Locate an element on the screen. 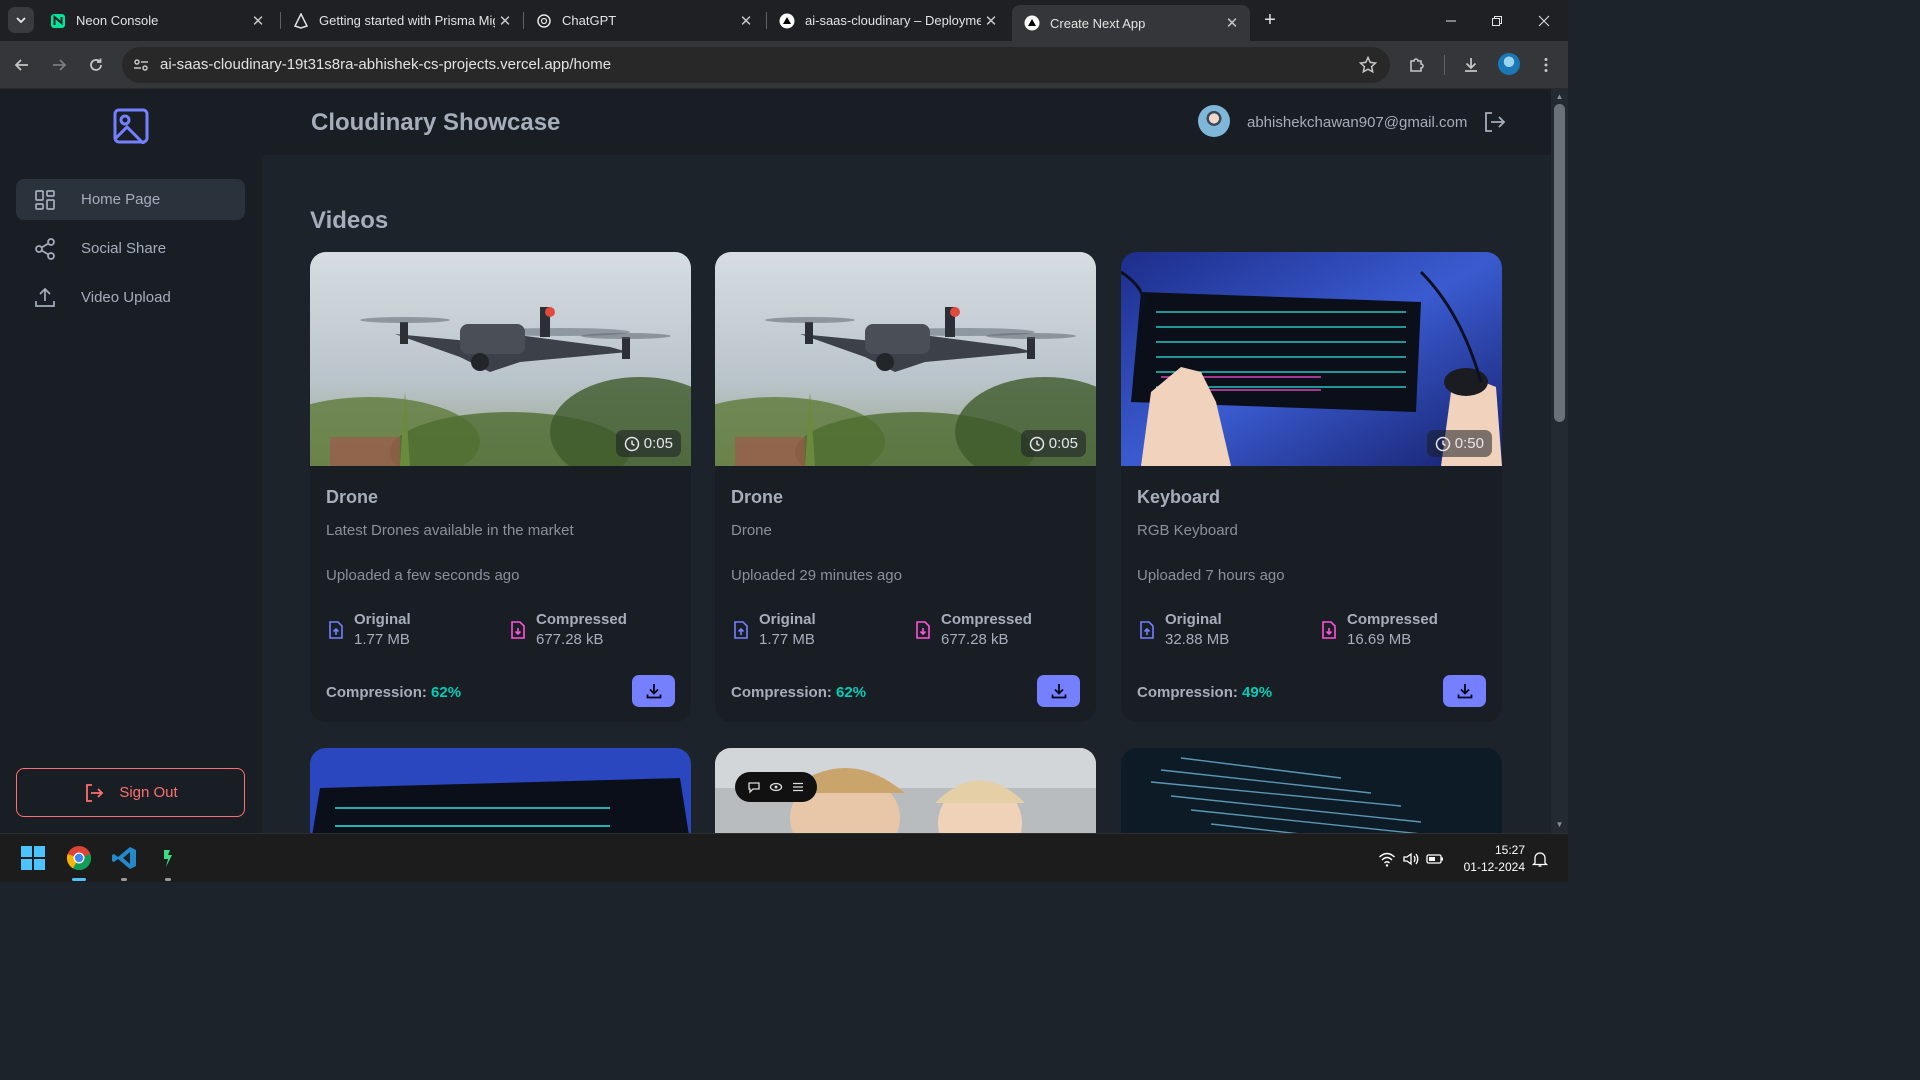  original-label: Original is located at coordinates (787, 619).